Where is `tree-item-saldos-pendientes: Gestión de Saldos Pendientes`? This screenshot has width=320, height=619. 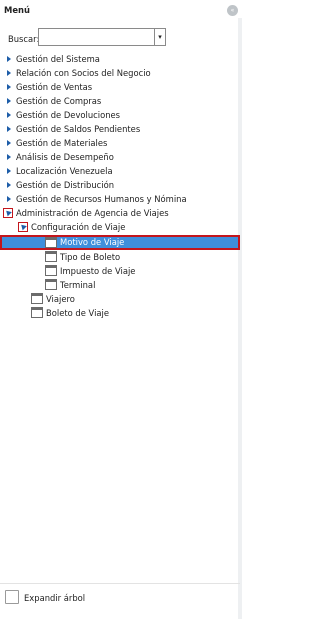 tree-item-saldos-pendientes: Gestión de Saldos Pendientes is located at coordinates (120, 129).